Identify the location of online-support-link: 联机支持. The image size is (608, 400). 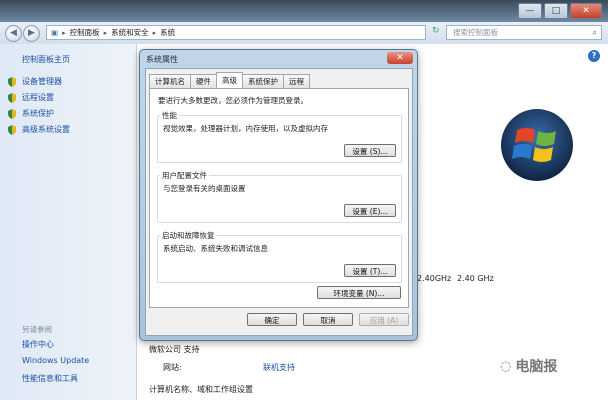
(279, 367).